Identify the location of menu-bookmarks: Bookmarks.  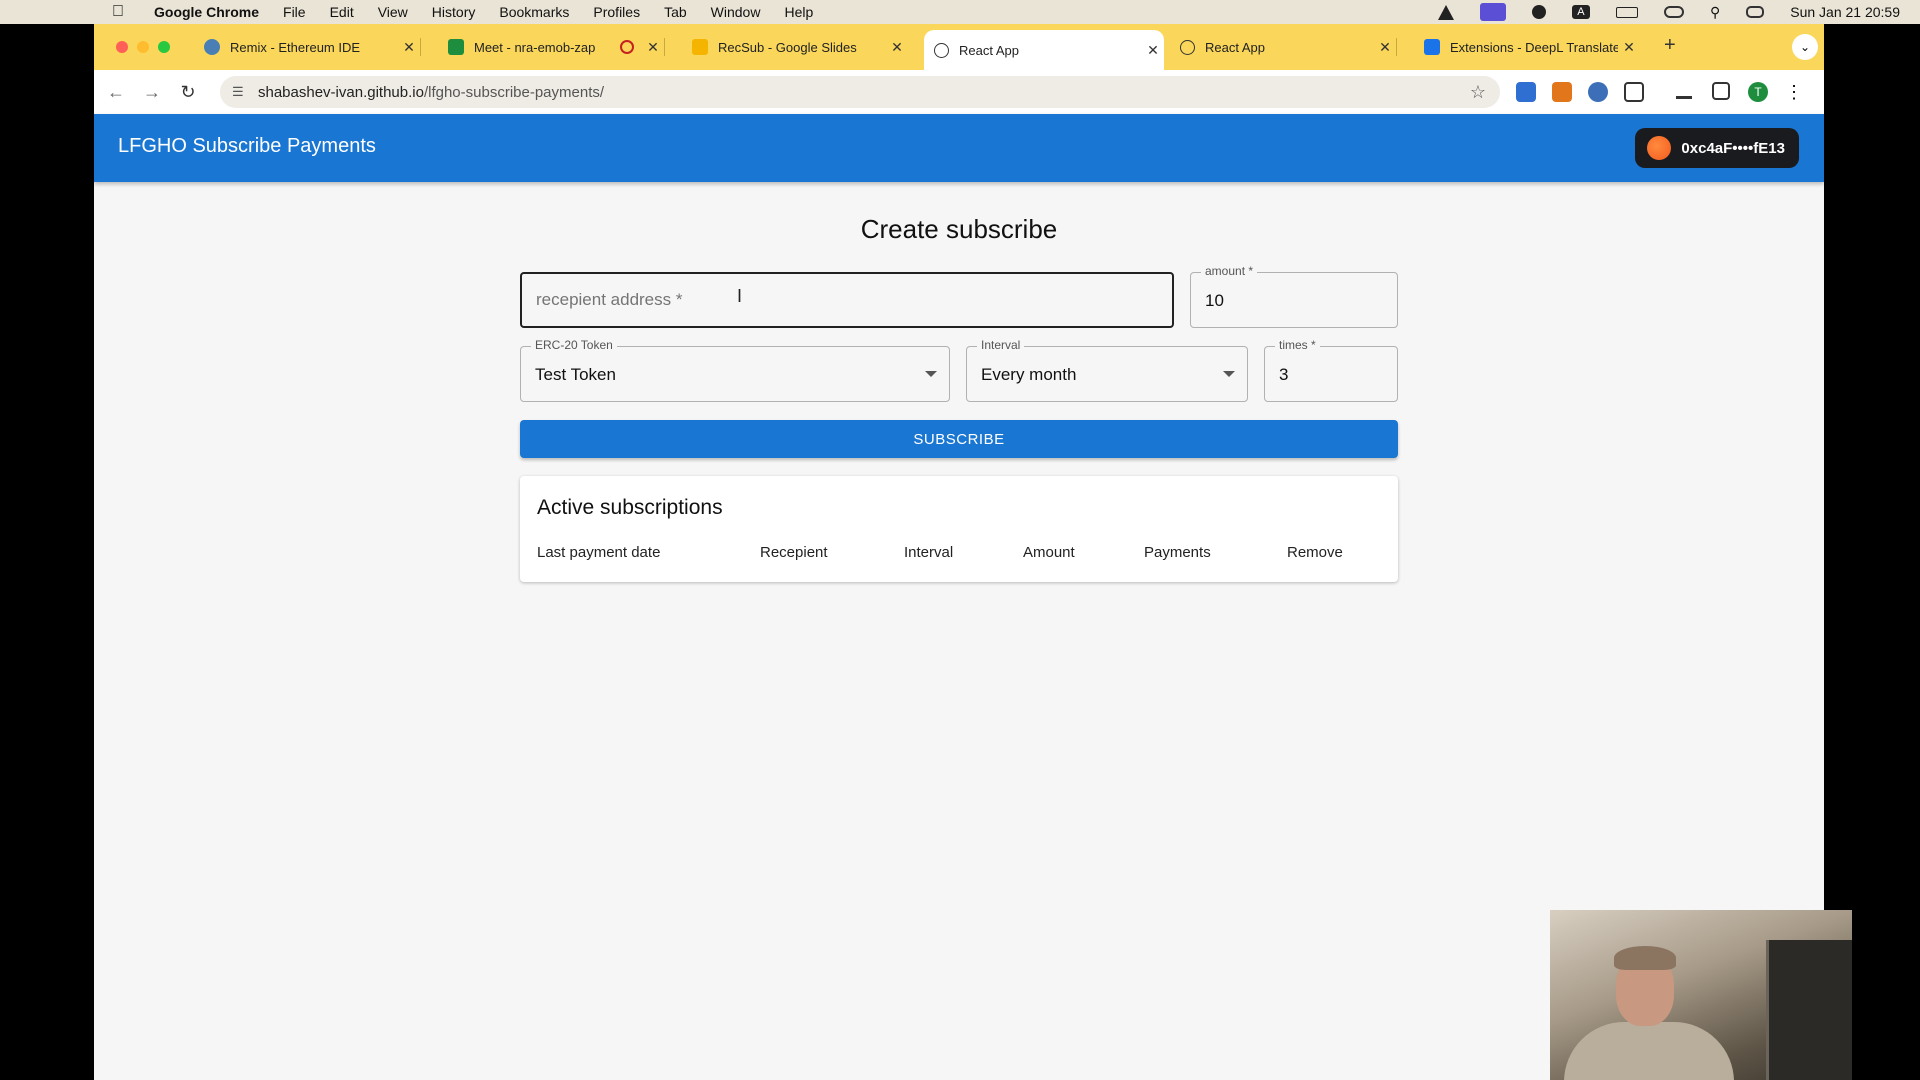
(534, 12).